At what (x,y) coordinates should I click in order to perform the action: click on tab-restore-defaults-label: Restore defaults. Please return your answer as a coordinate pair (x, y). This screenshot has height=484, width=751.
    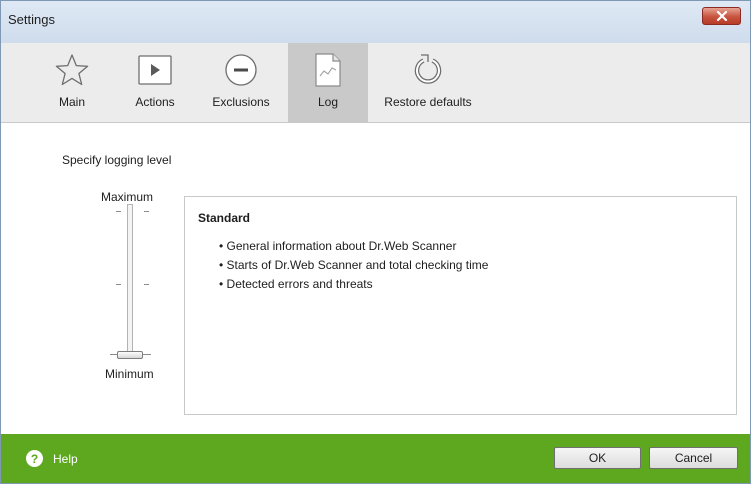
    Looking at the image, I should click on (428, 102).